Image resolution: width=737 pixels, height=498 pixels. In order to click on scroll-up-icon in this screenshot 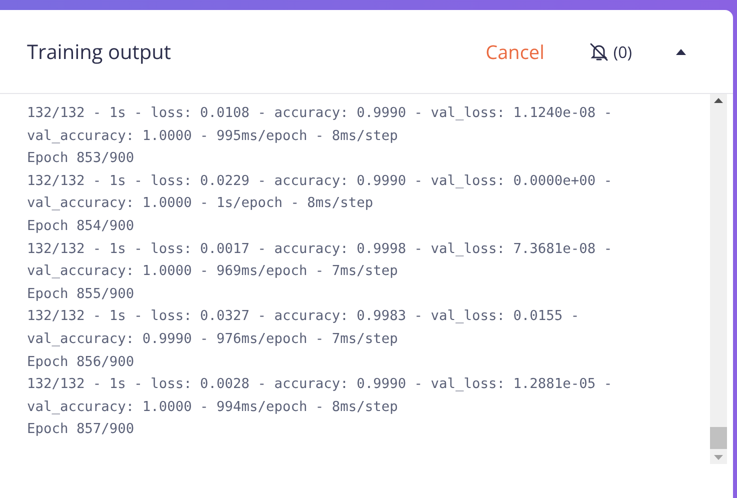, I will do `click(718, 100)`.